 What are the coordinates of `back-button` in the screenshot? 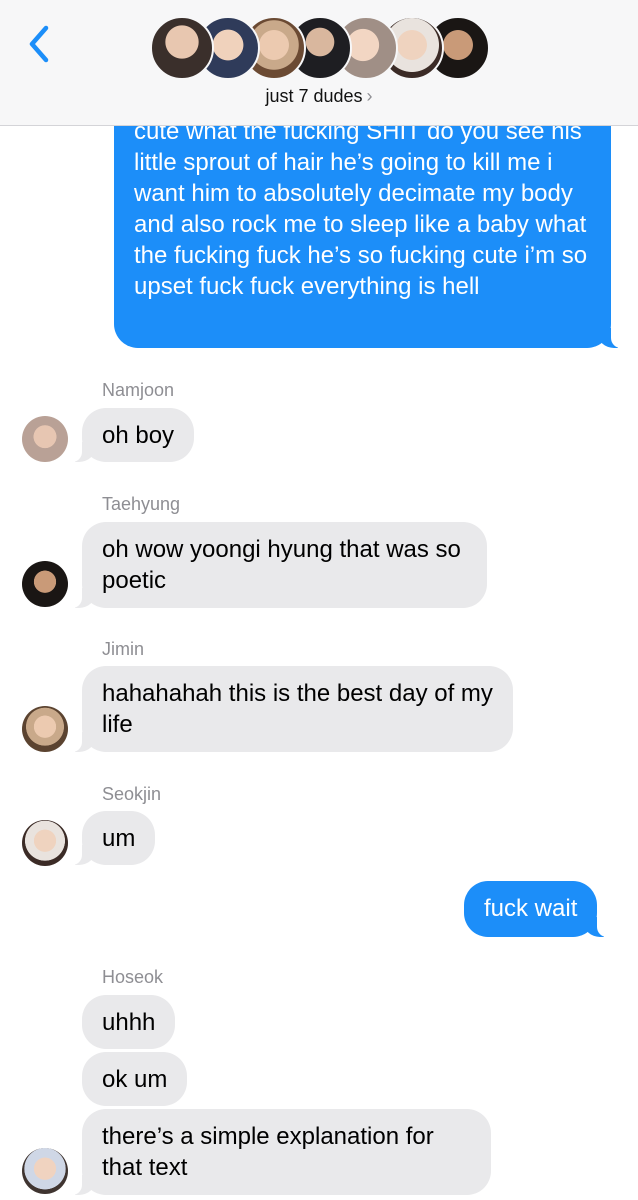 It's located at (40, 44).